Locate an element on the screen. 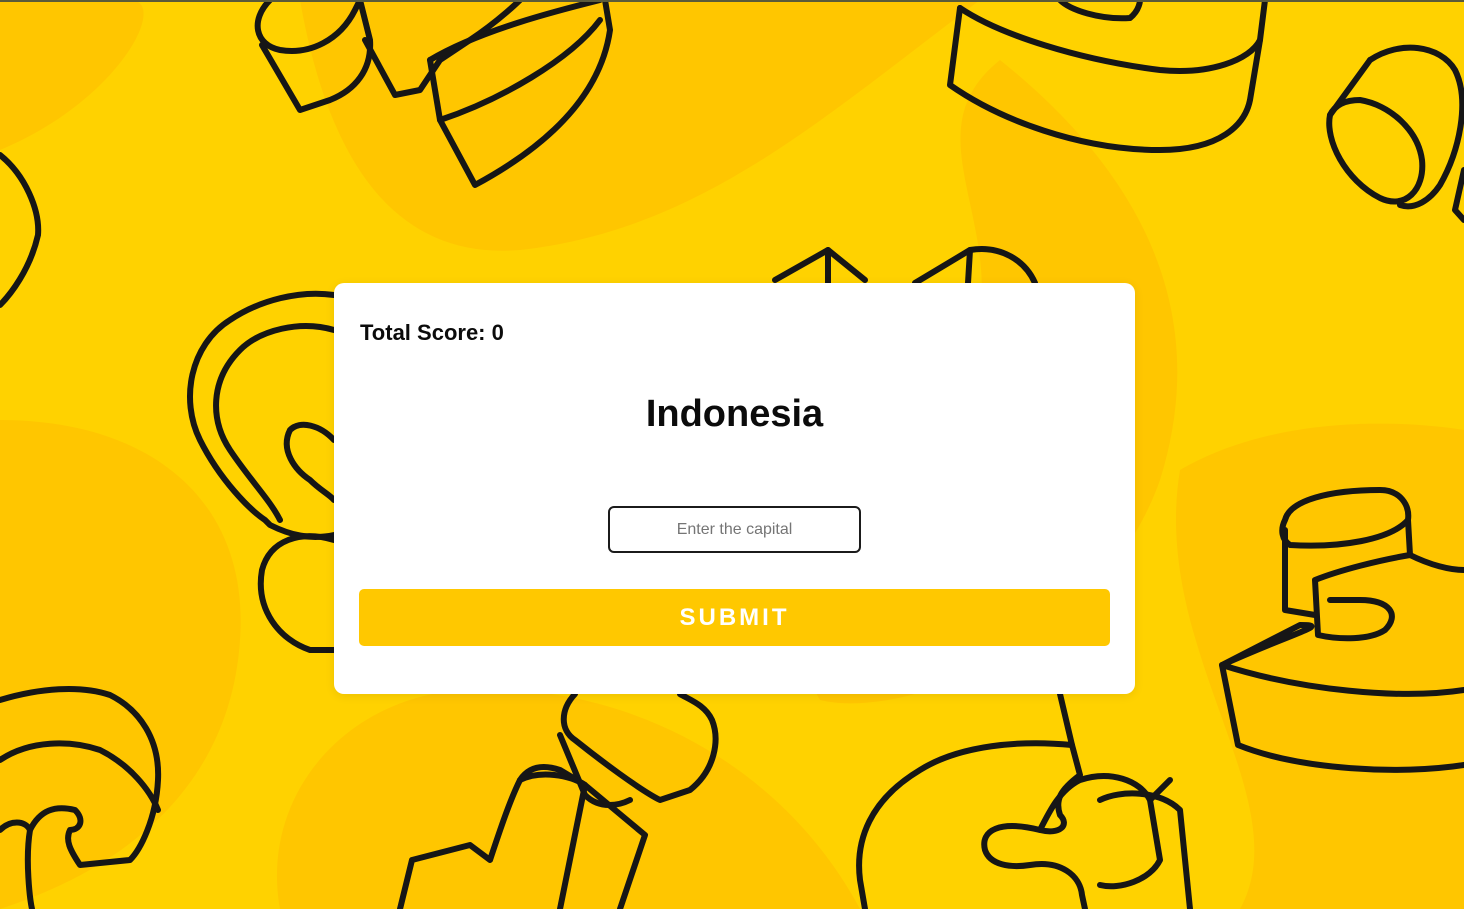 The height and width of the screenshot is (909, 1464). submit-button: SUBMIT is located at coordinates (734, 617).